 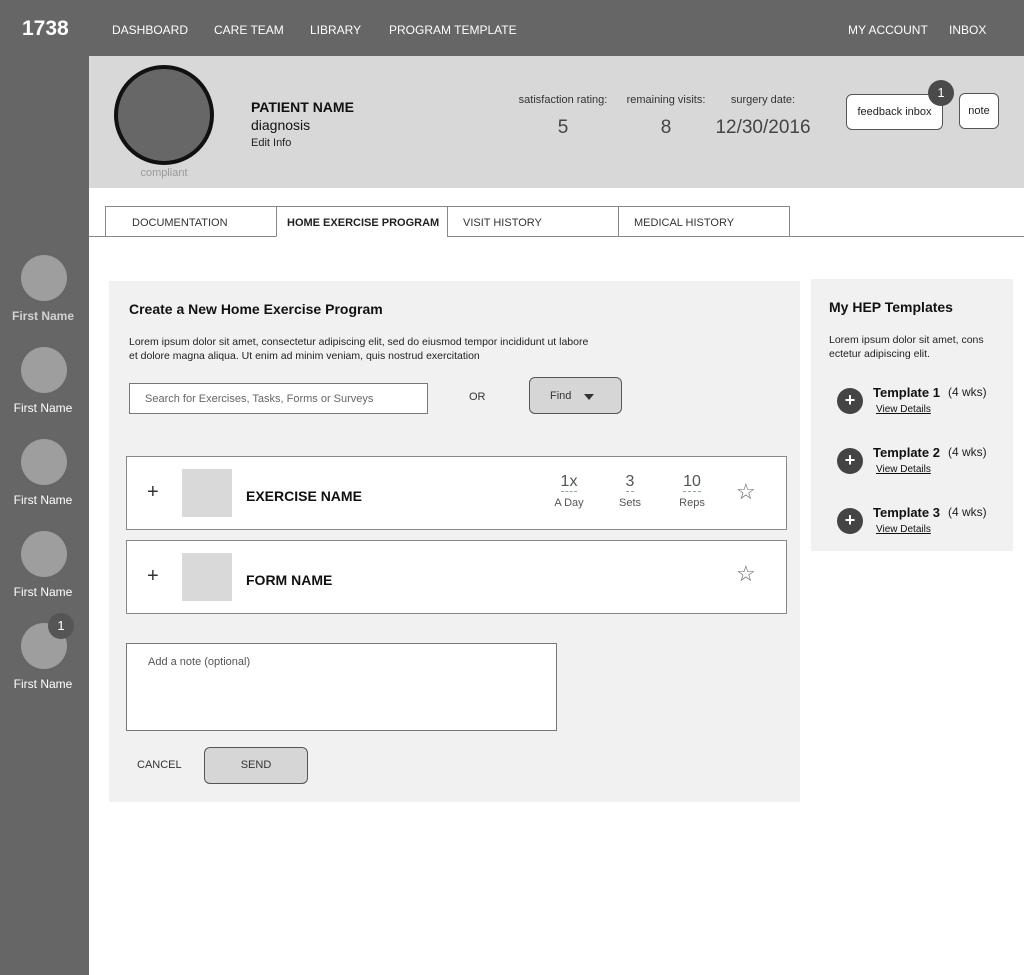 I want to click on tab-visit-history: VISIT HISTORY, so click(x=533, y=221).